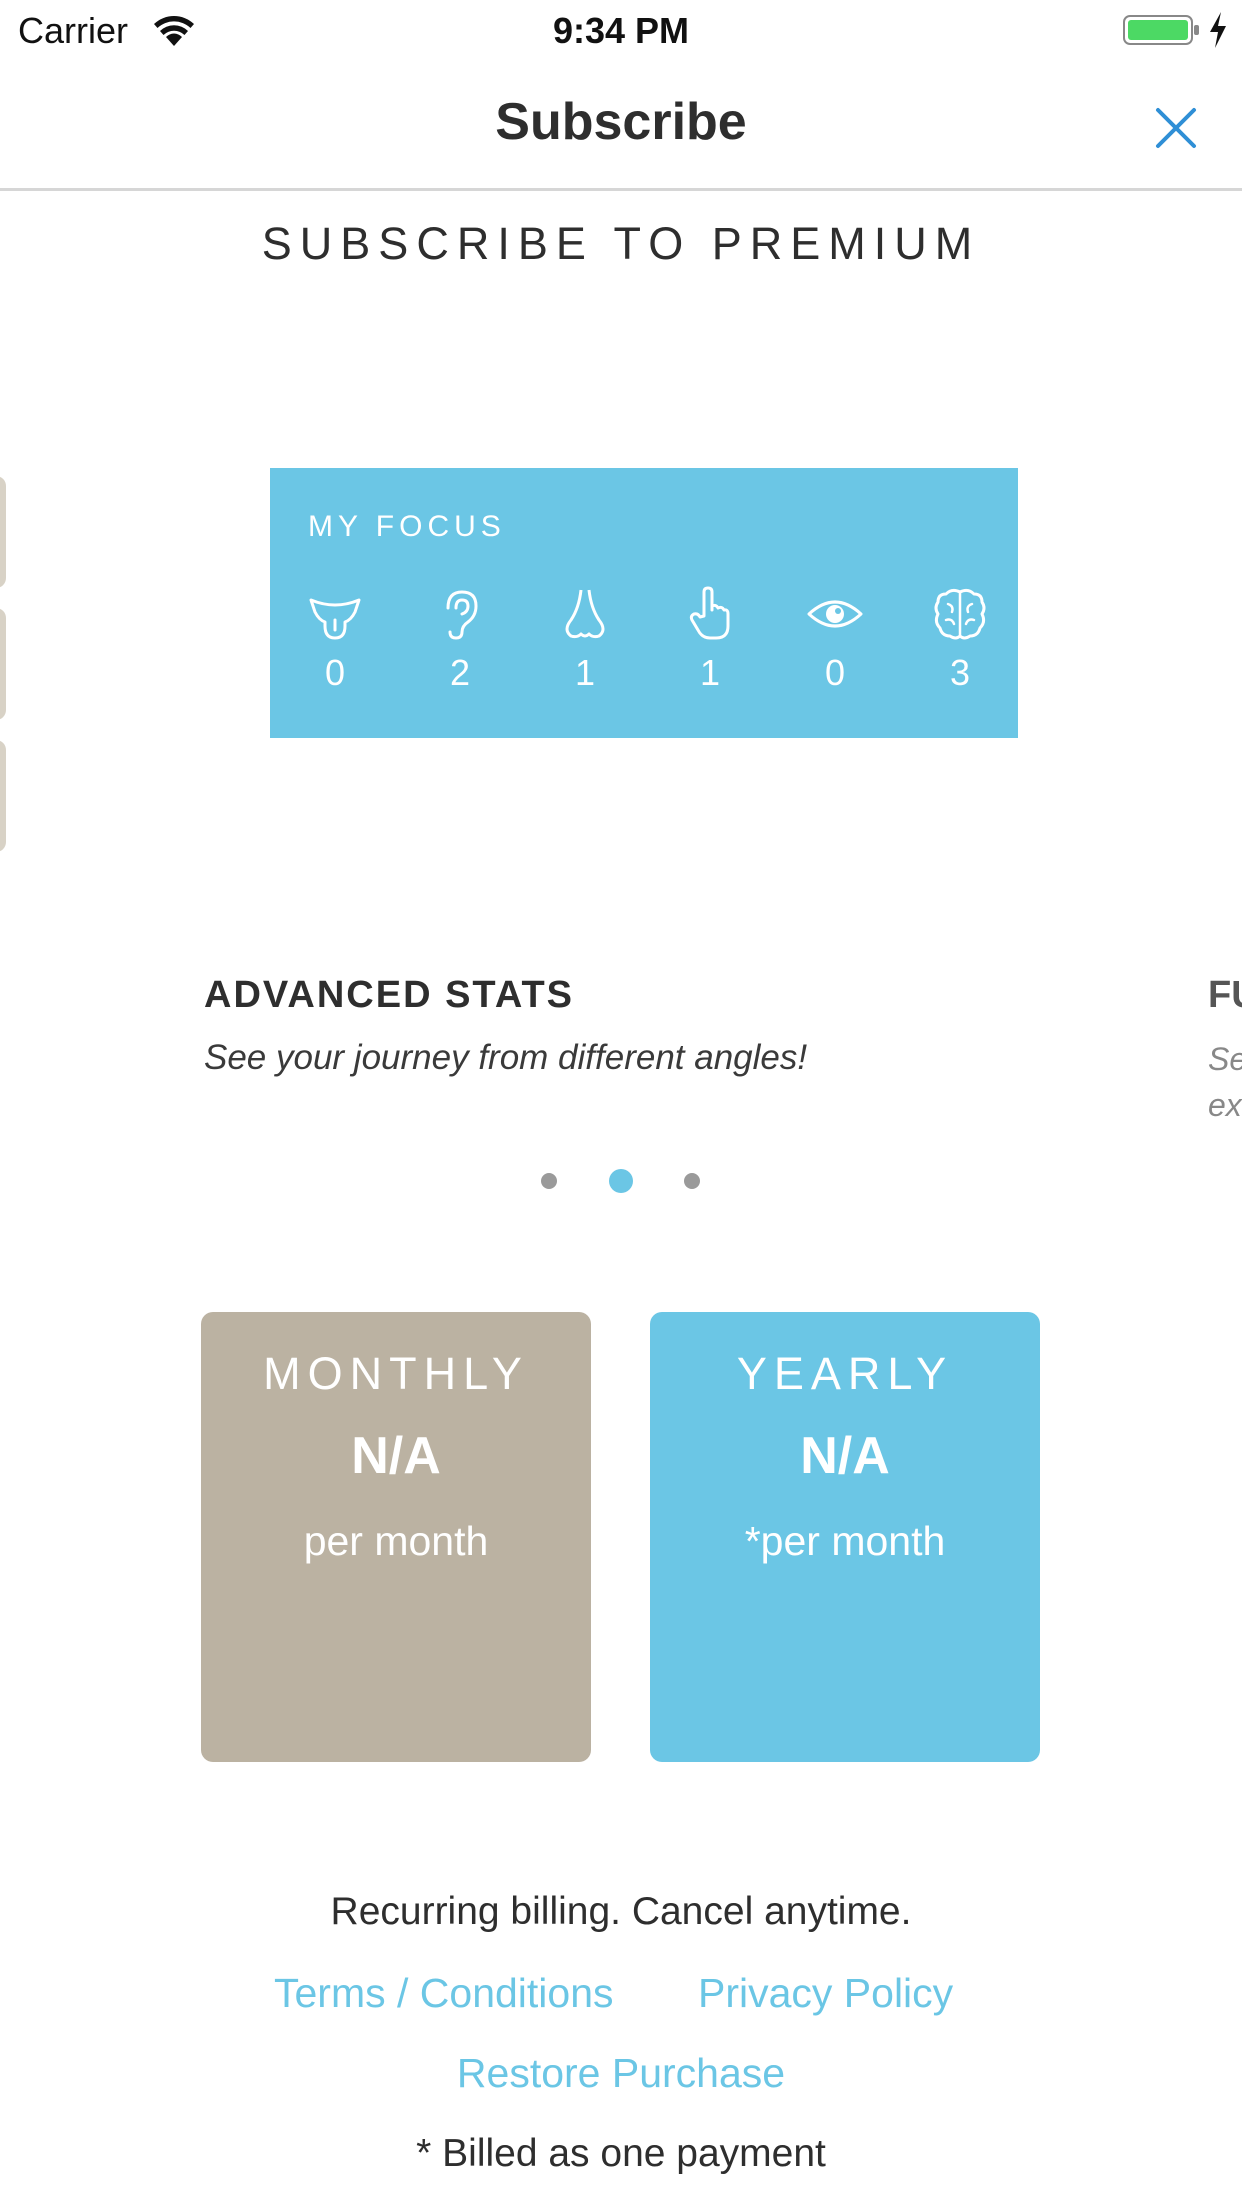 The height and width of the screenshot is (2208, 1242). What do you see at coordinates (845, 1541) in the screenshot?
I see `plan-unit: *per month` at bounding box center [845, 1541].